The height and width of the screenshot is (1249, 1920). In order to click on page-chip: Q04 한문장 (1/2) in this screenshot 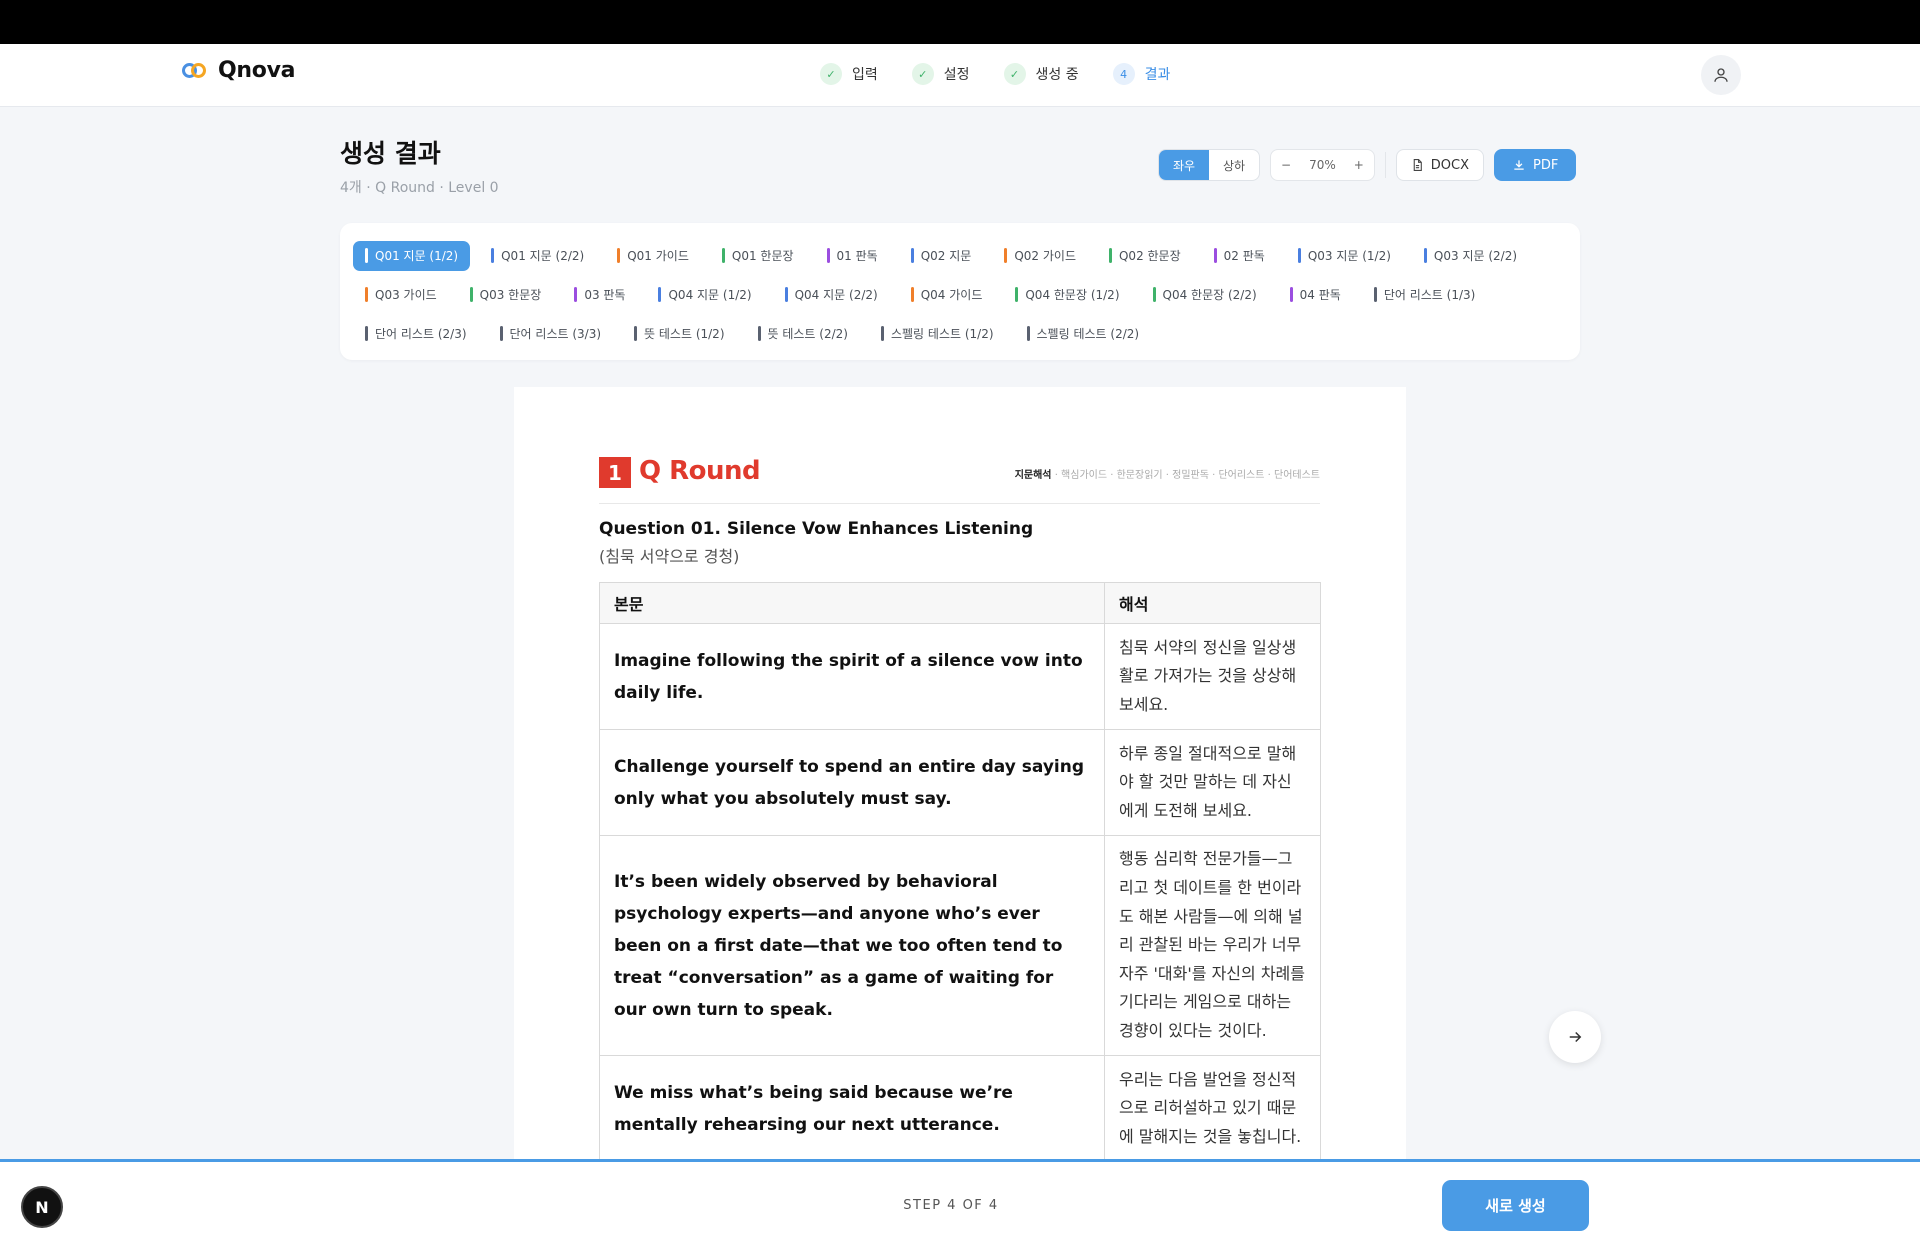, I will do `click(1067, 295)`.